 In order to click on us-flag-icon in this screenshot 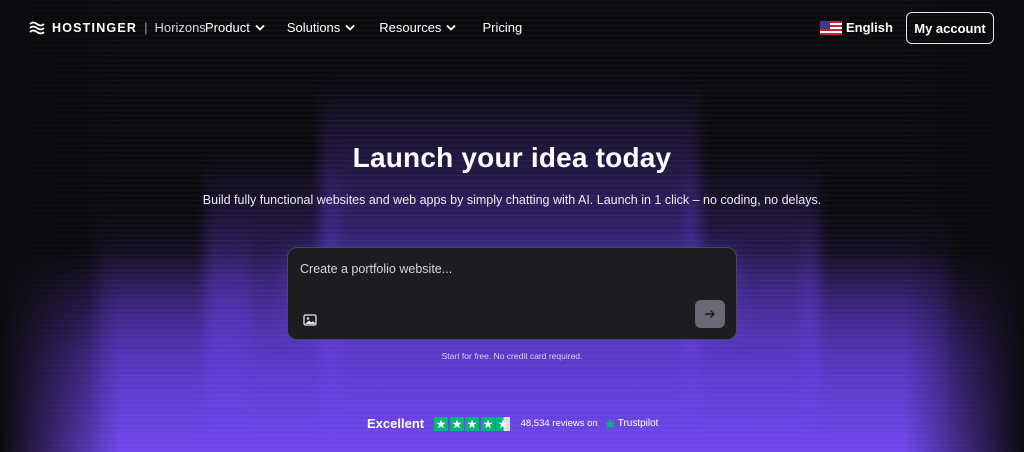, I will do `click(831, 27)`.